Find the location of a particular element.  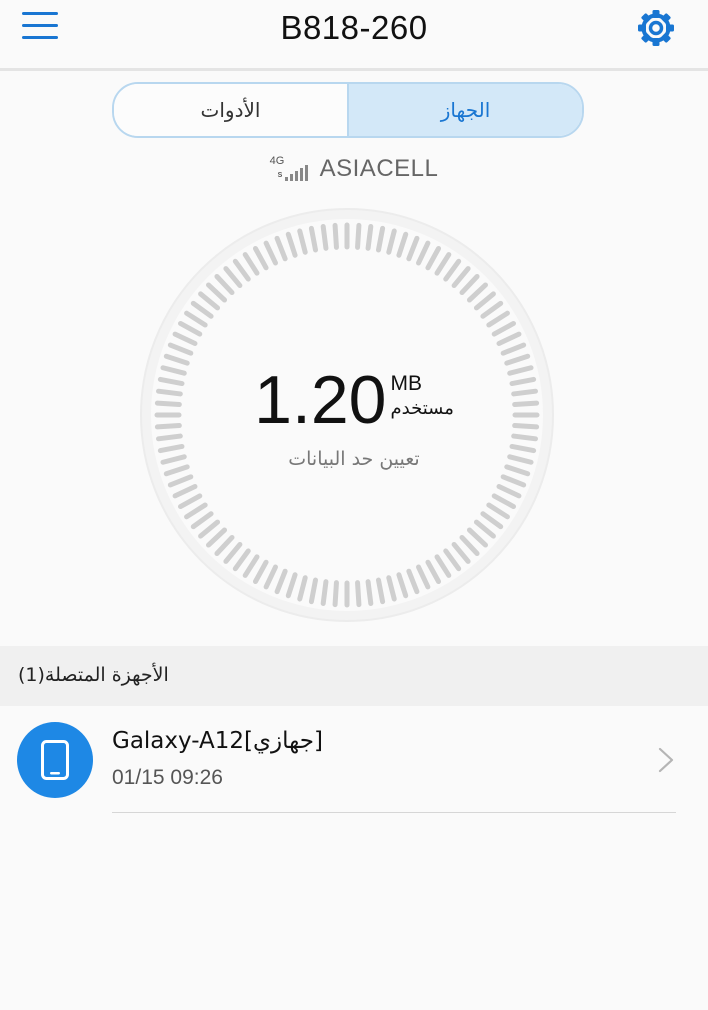

tab-tools: الأدوات is located at coordinates (230, 110).